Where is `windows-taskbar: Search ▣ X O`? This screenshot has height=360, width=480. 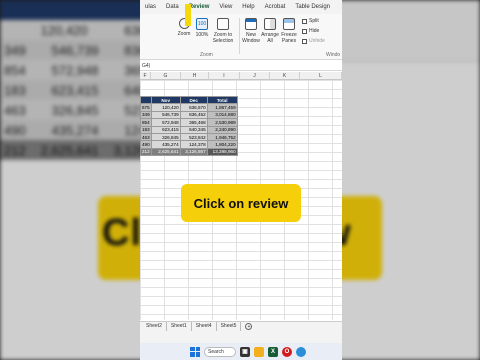
windows-taskbar: Search ▣ X O is located at coordinates (241, 351).